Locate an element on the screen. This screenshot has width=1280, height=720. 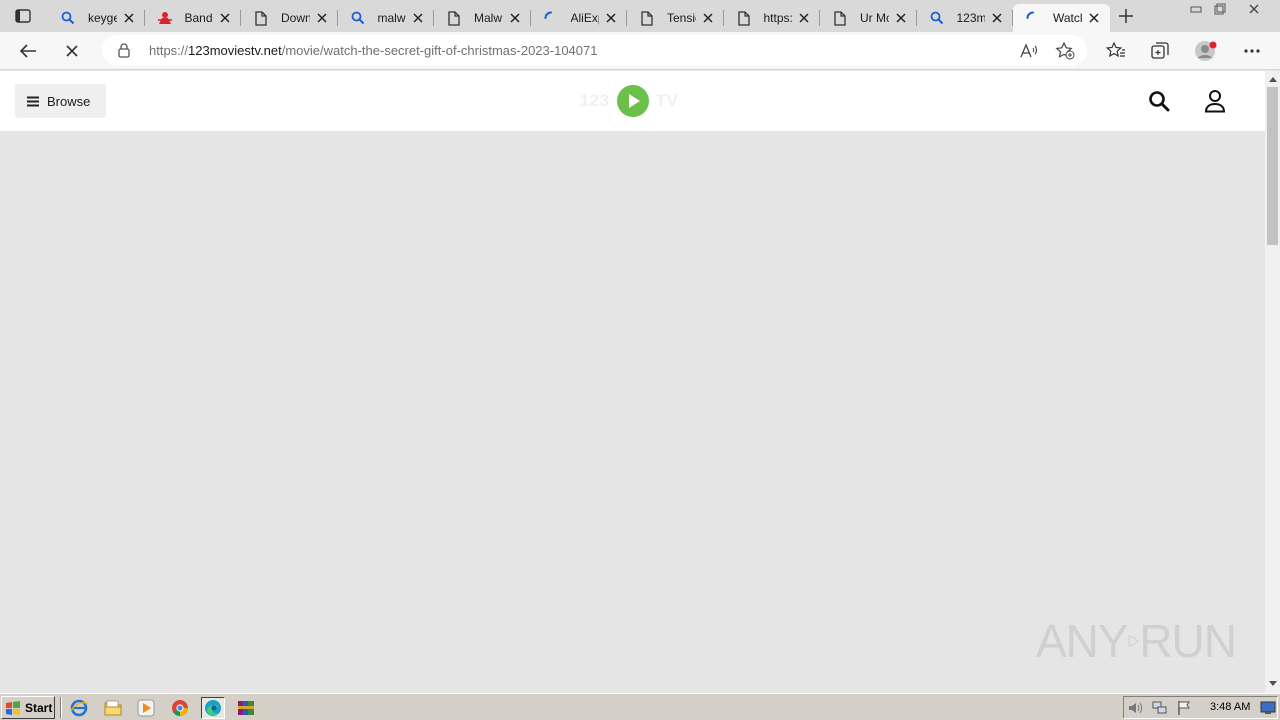
settings-menu-button is located at coordinates (1252, 51).